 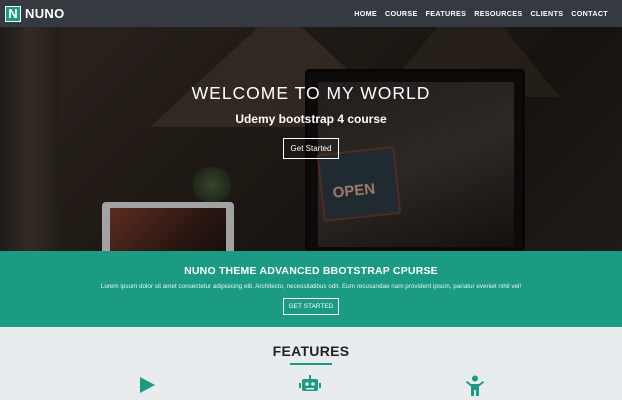 I want to click on brand: N NUNO, so click(x=35, y=13).